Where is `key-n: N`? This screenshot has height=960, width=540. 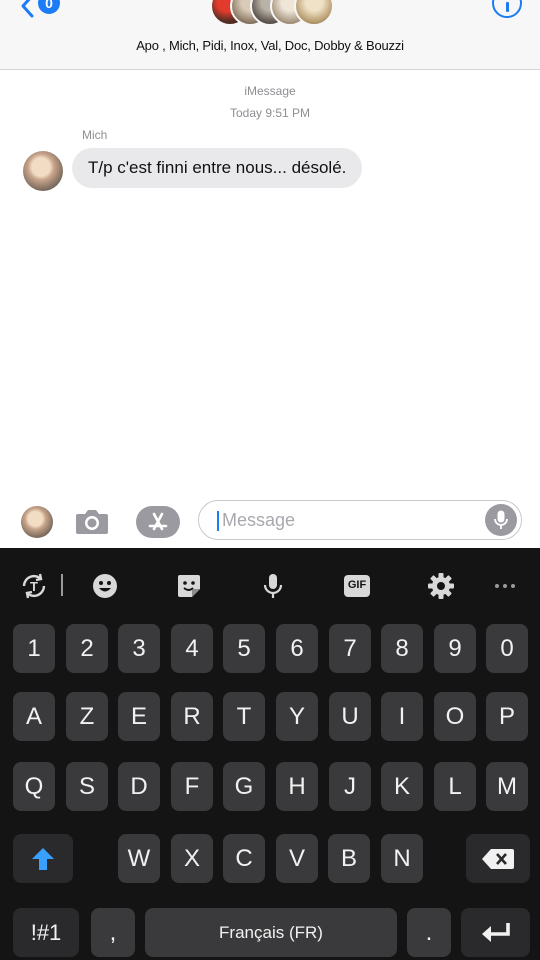
key-n: N is located at coordinates (402, 858).